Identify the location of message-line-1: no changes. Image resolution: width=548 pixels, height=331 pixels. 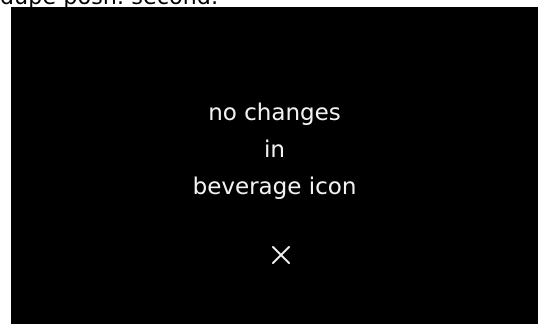
(274, 113).